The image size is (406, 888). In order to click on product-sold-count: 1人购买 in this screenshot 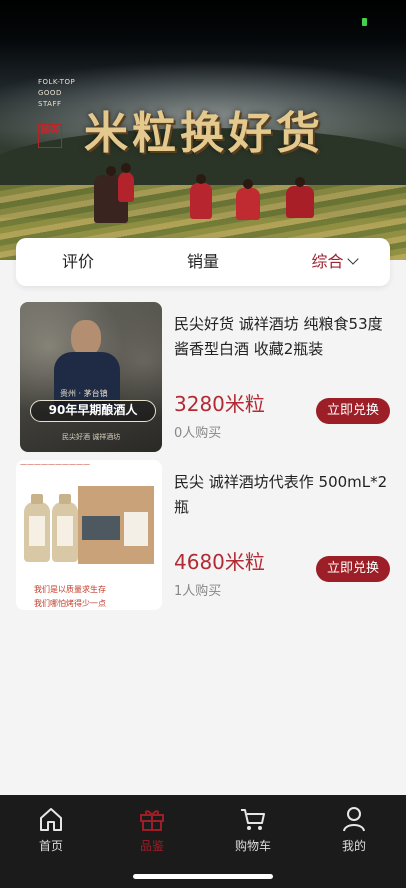, I will do `click(198, 591)`.